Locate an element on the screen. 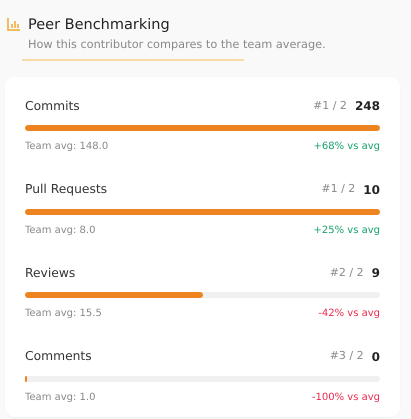 The height and width of the screenshot is (419, 411). delta-label: +68% vs avg is located at coordinates (347, 147).